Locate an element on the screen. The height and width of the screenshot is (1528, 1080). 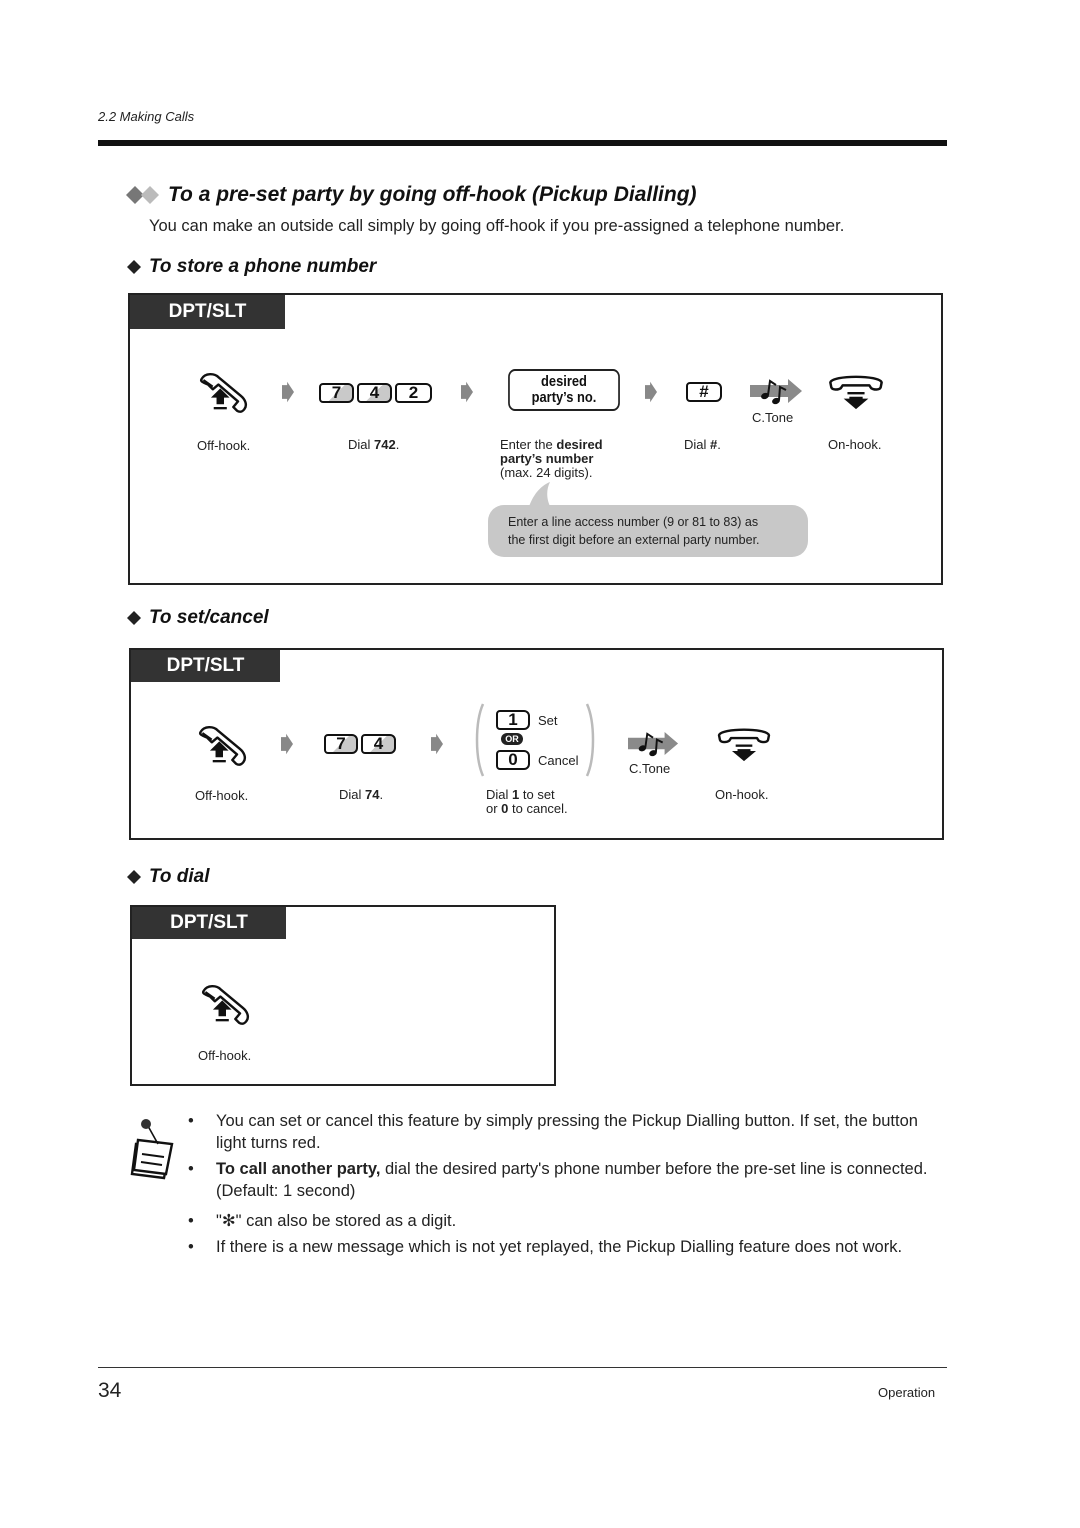
key-0-cancel: 0 is located at coordinates (513, 760).